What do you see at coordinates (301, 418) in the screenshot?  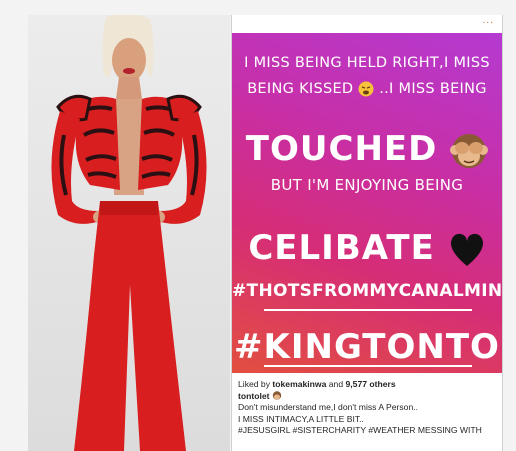 I see `caption-line-2: I MISS INTIMACY,A LITTLE BIT..` at bounding box center [301, 418].